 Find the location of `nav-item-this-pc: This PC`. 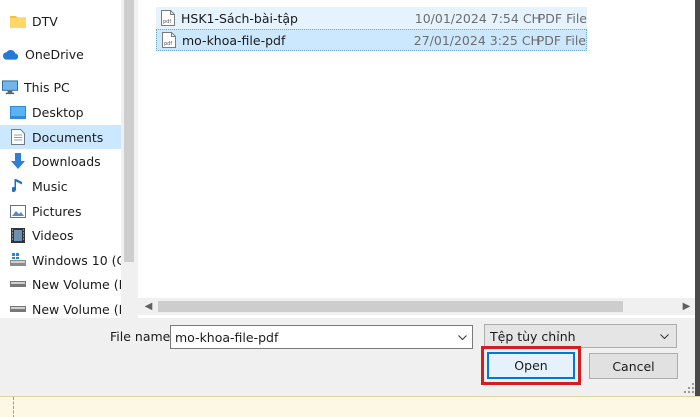

nav-item-this-pc: This PC is located at coordinates (60, 87).